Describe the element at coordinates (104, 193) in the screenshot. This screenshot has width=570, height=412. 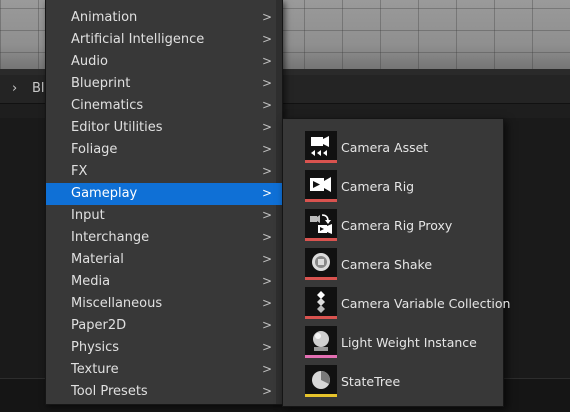
I see `menu-item-label: Gameplay` at that location.